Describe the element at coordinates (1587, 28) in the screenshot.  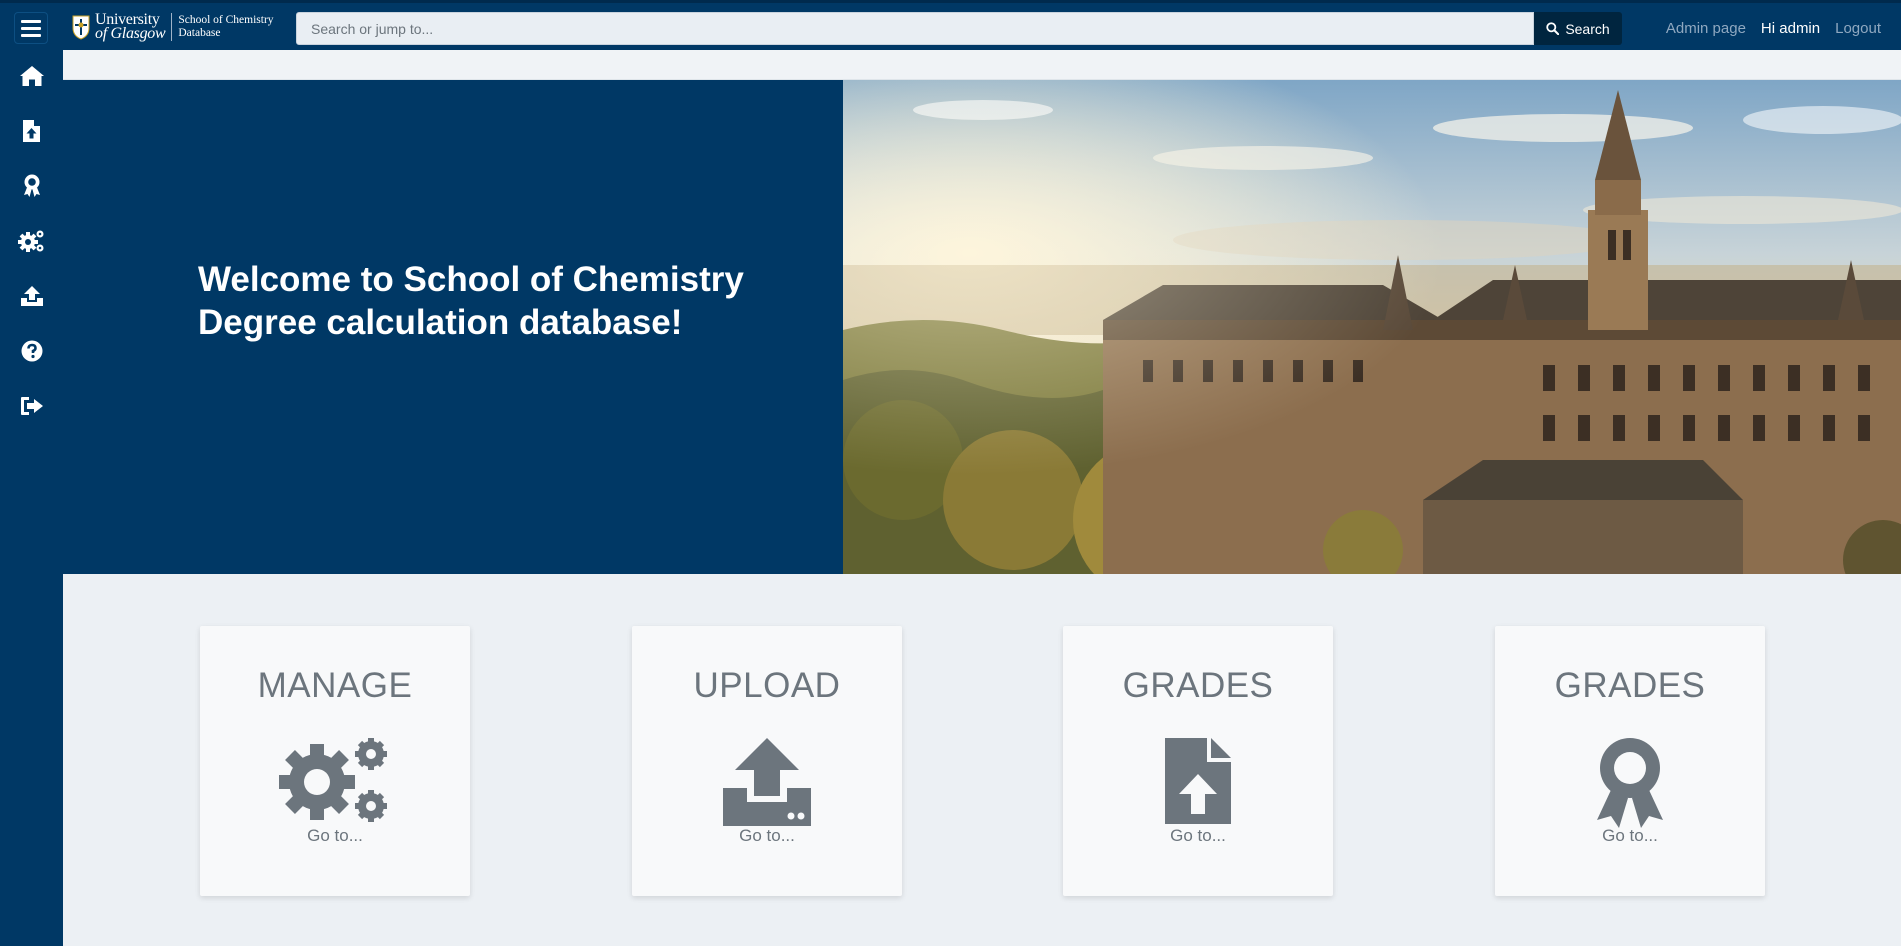
I see `search-button-label: Search` at that location.